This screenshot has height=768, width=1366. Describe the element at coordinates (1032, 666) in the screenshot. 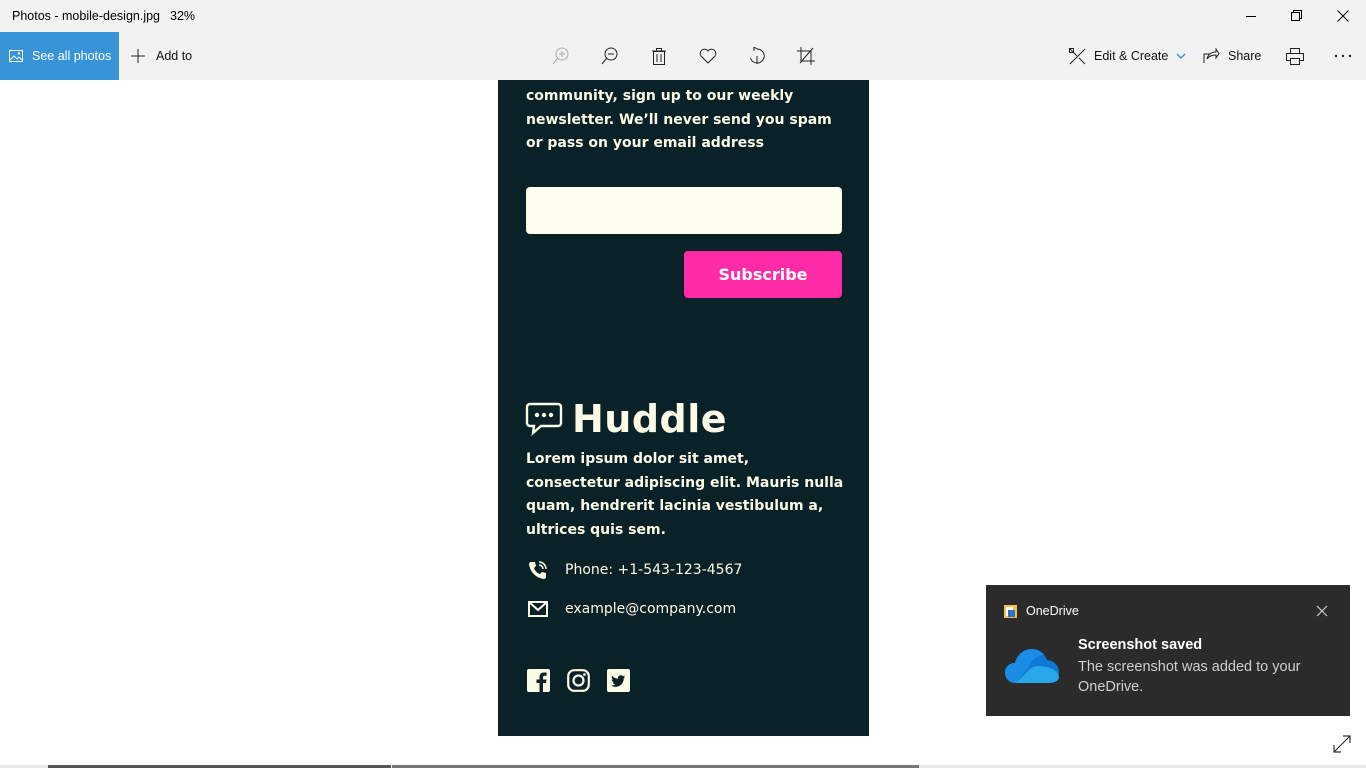

I see `onedrive-cloud-icon` at that location.